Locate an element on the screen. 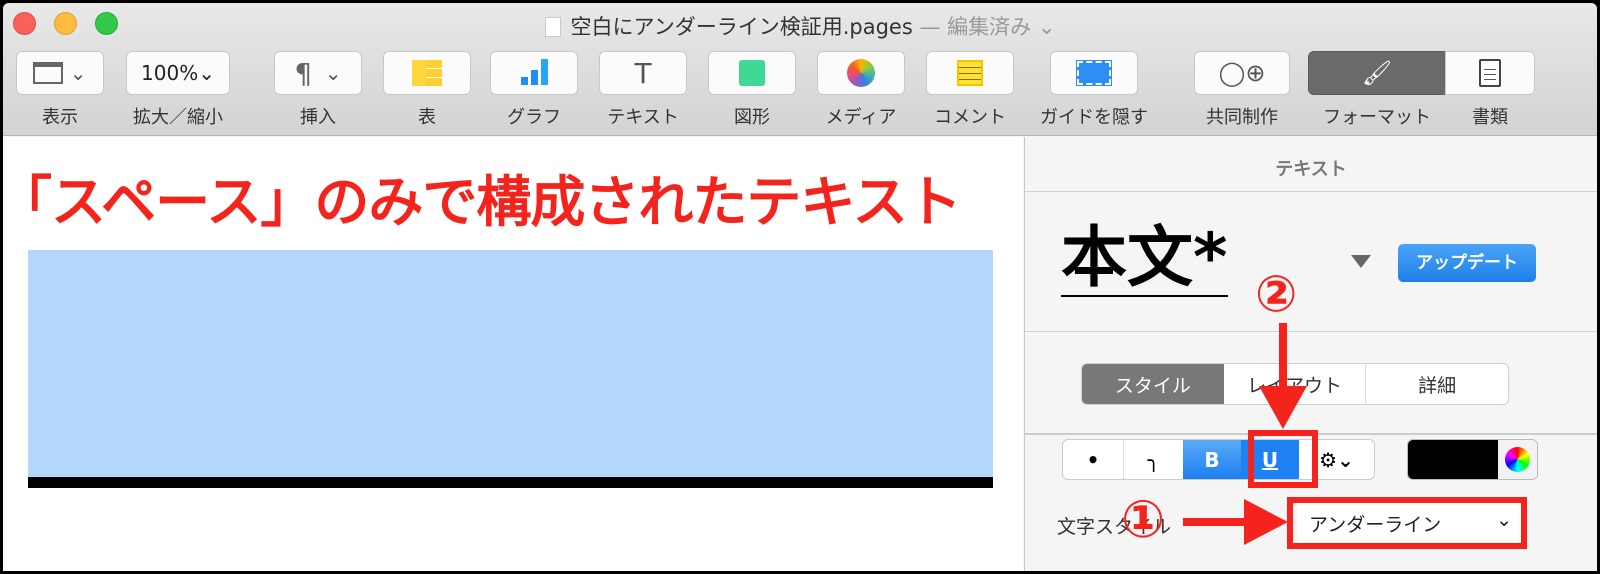  shape-button is located at coordinates (752, 73).